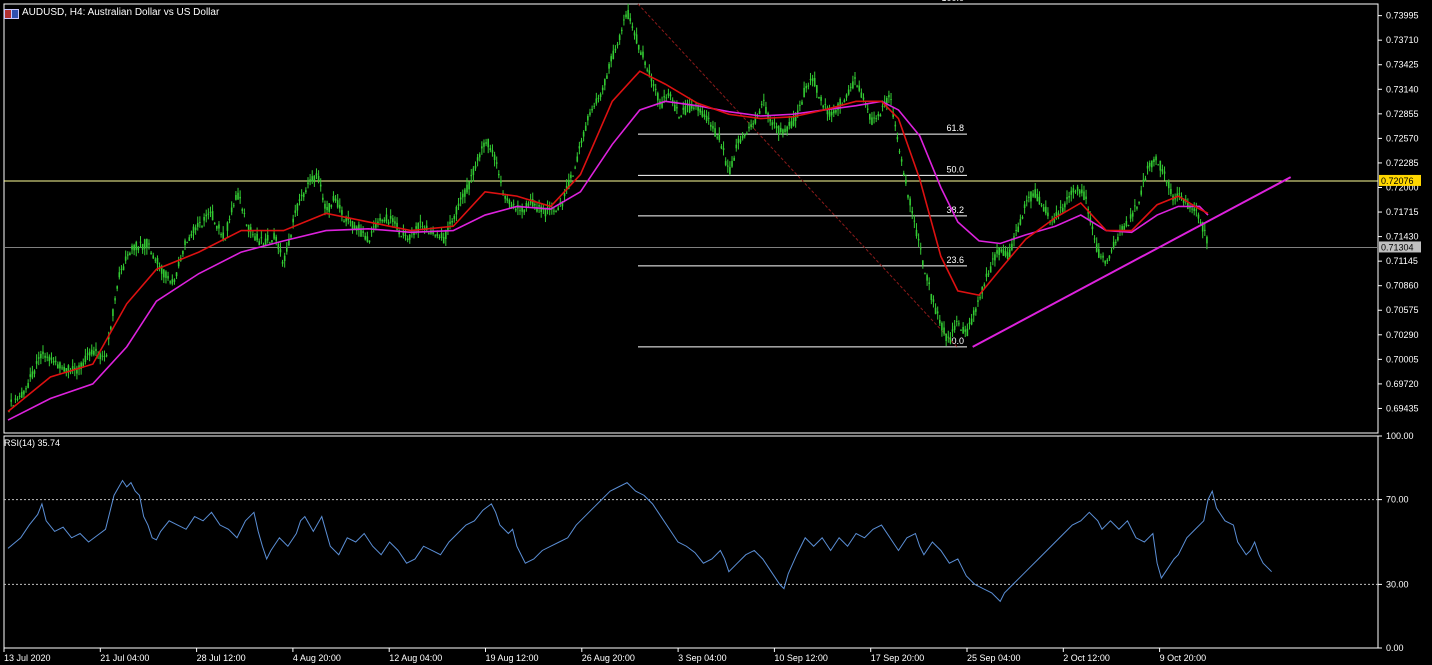 Image resolution: width=1432 pixels, height=665 pixels. What do you see at coordinates (955, 128) in the screenshot?
I see `fib-level-label: 61.8` at bounding box center [955, 128].